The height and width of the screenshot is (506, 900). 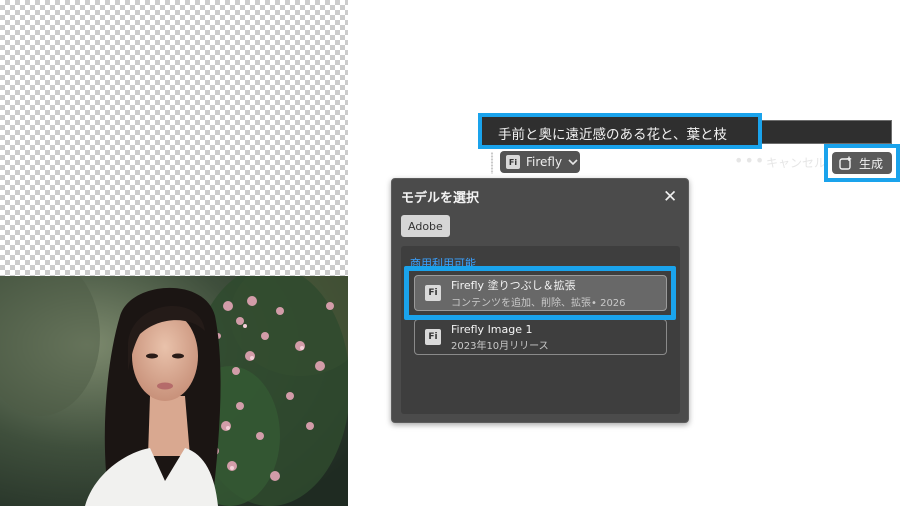 I want to click on generate-button: 生成, so click(x=862, y=163).